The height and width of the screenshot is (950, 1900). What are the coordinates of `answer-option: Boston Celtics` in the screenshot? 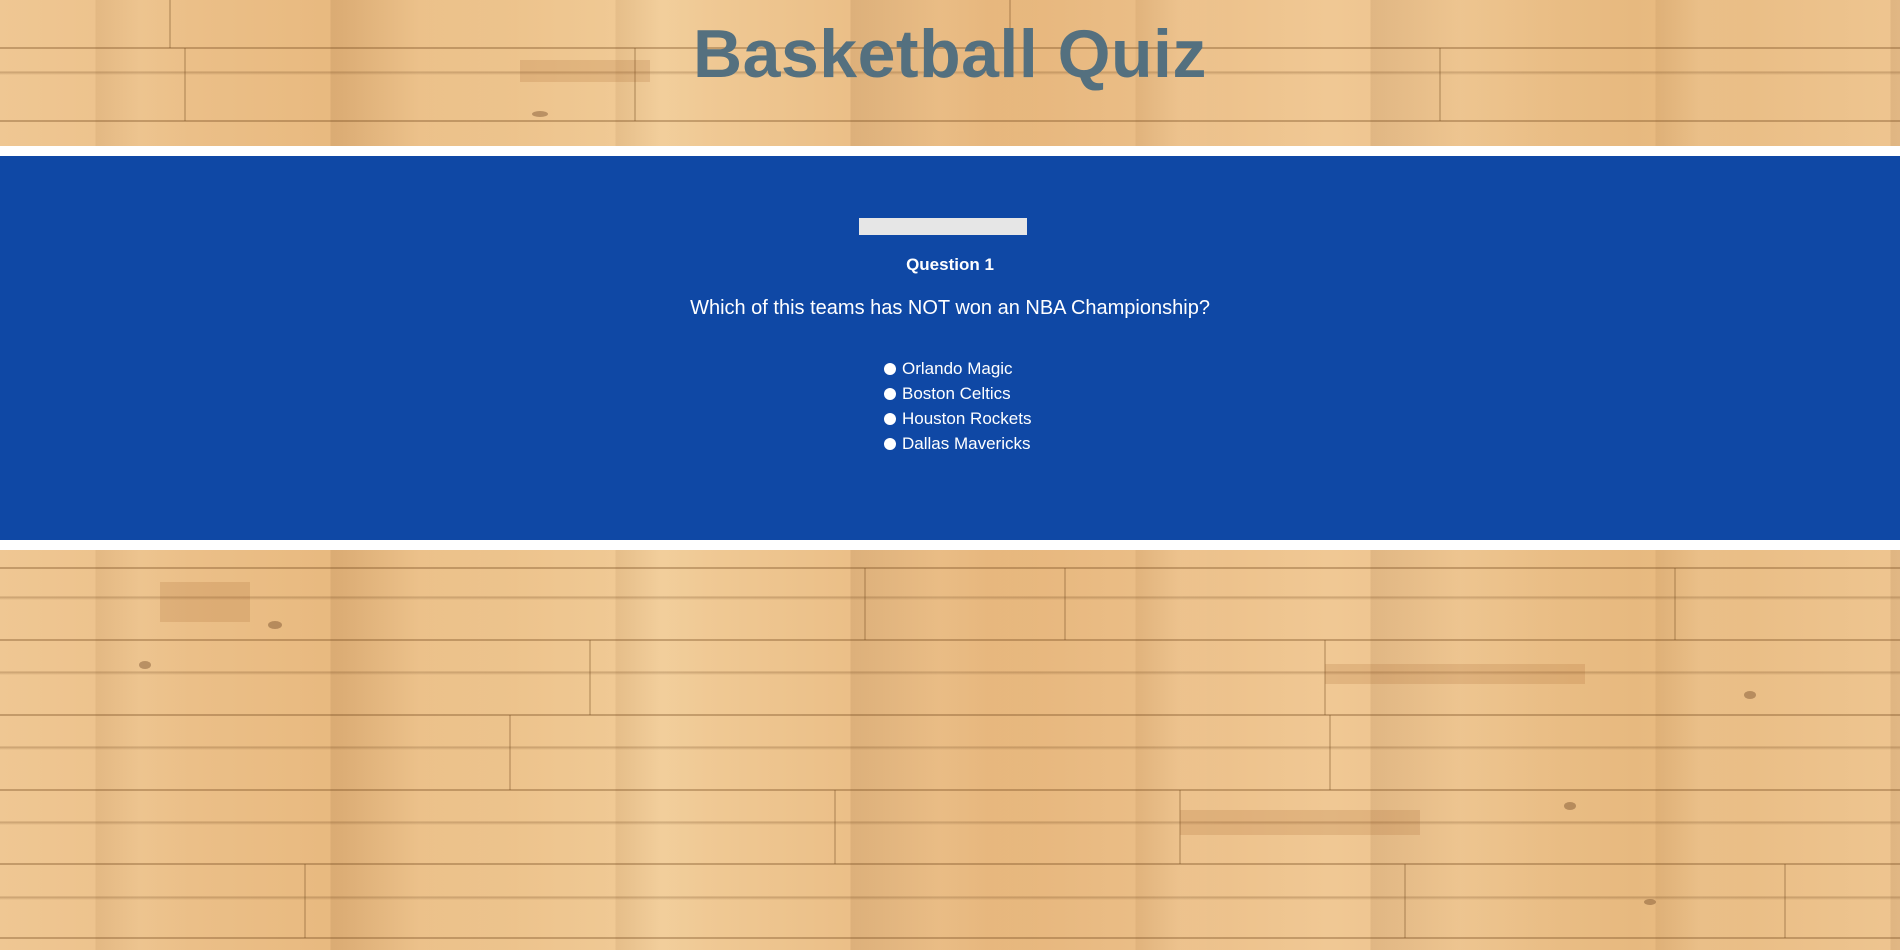 It's located at (957, 393).